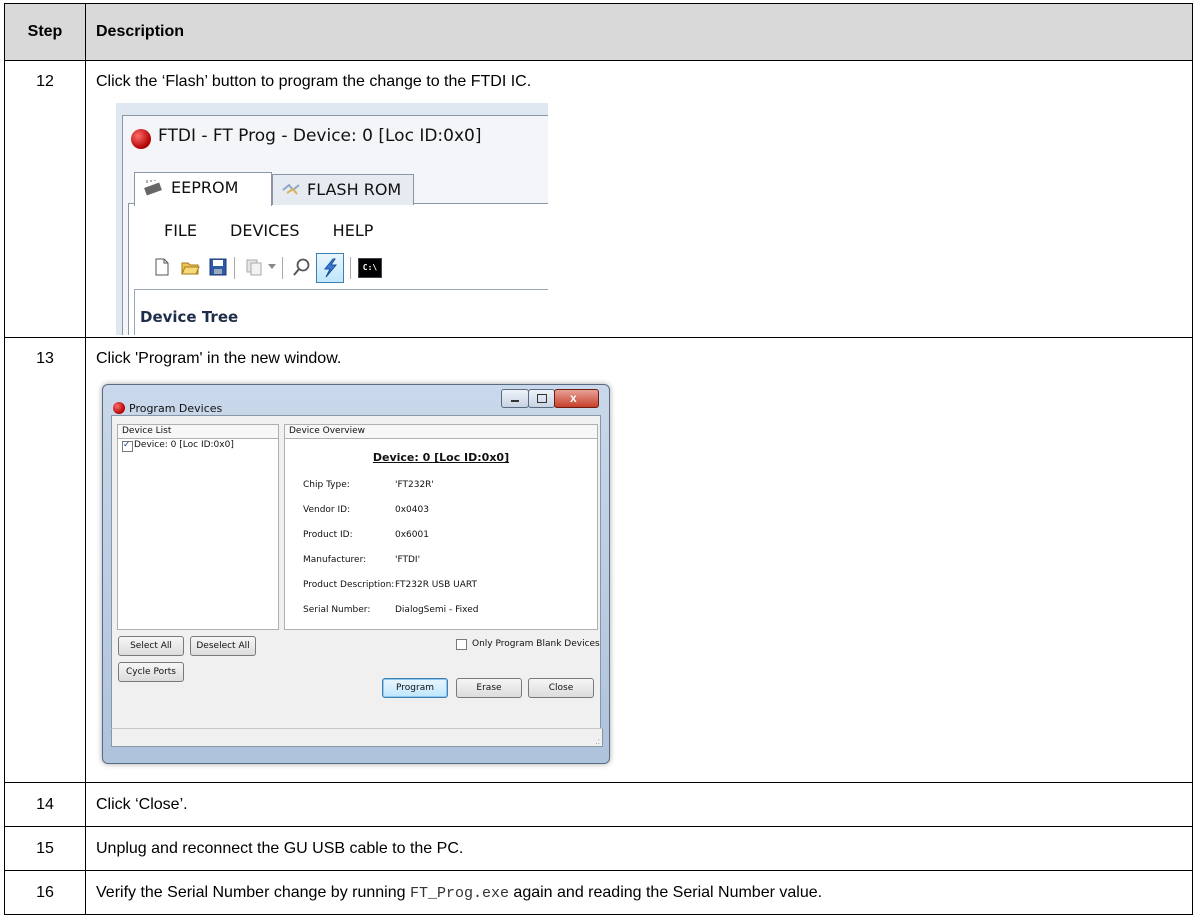 The width and height of the screenshot is (1197, 921). I want to click on cmd-icon: C:\, so click(370, 268).